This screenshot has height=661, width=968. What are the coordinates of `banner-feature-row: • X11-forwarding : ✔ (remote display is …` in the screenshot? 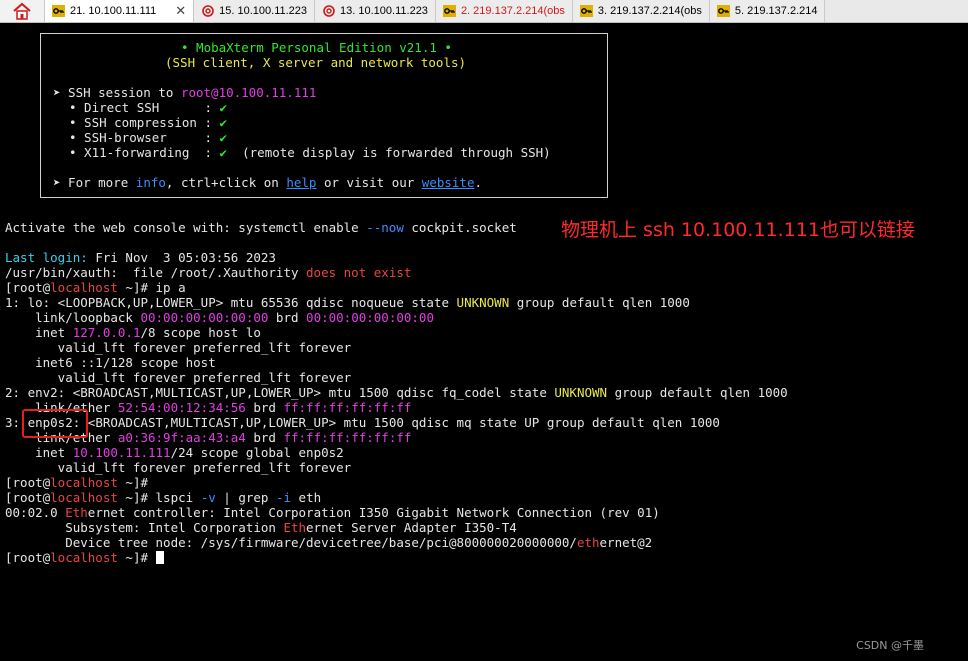 It's located at (310, 152).